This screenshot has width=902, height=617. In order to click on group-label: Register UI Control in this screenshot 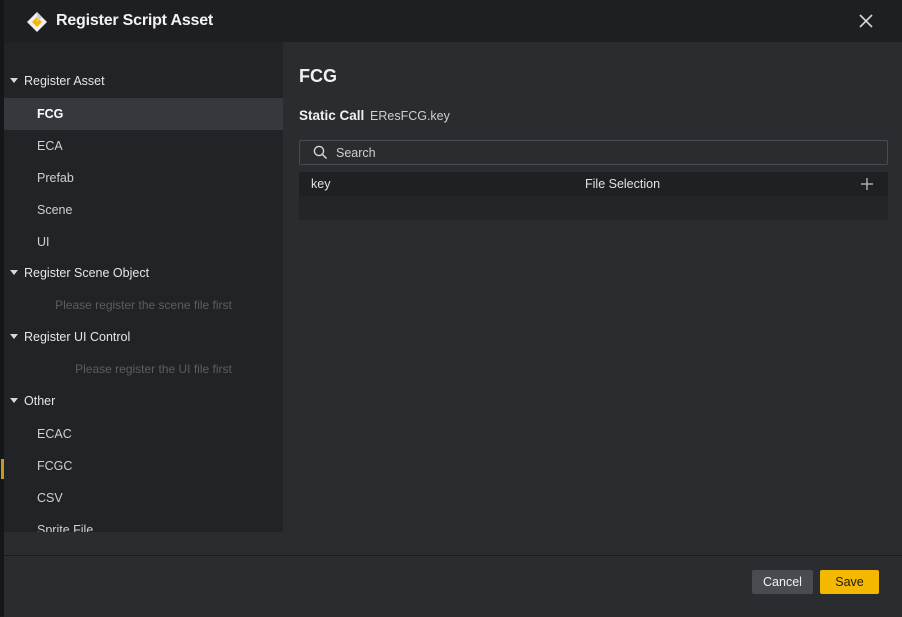, I will do `click(77, 337)`.